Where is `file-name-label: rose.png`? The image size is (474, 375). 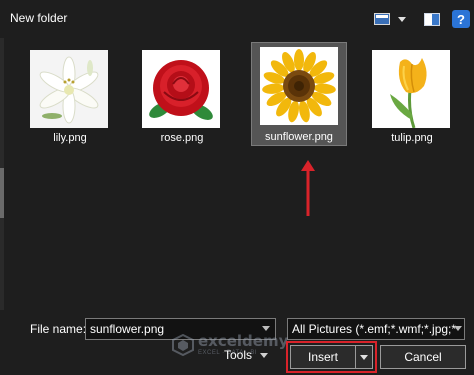 file-name-label: rose.png is located at coordinates (182, 138).